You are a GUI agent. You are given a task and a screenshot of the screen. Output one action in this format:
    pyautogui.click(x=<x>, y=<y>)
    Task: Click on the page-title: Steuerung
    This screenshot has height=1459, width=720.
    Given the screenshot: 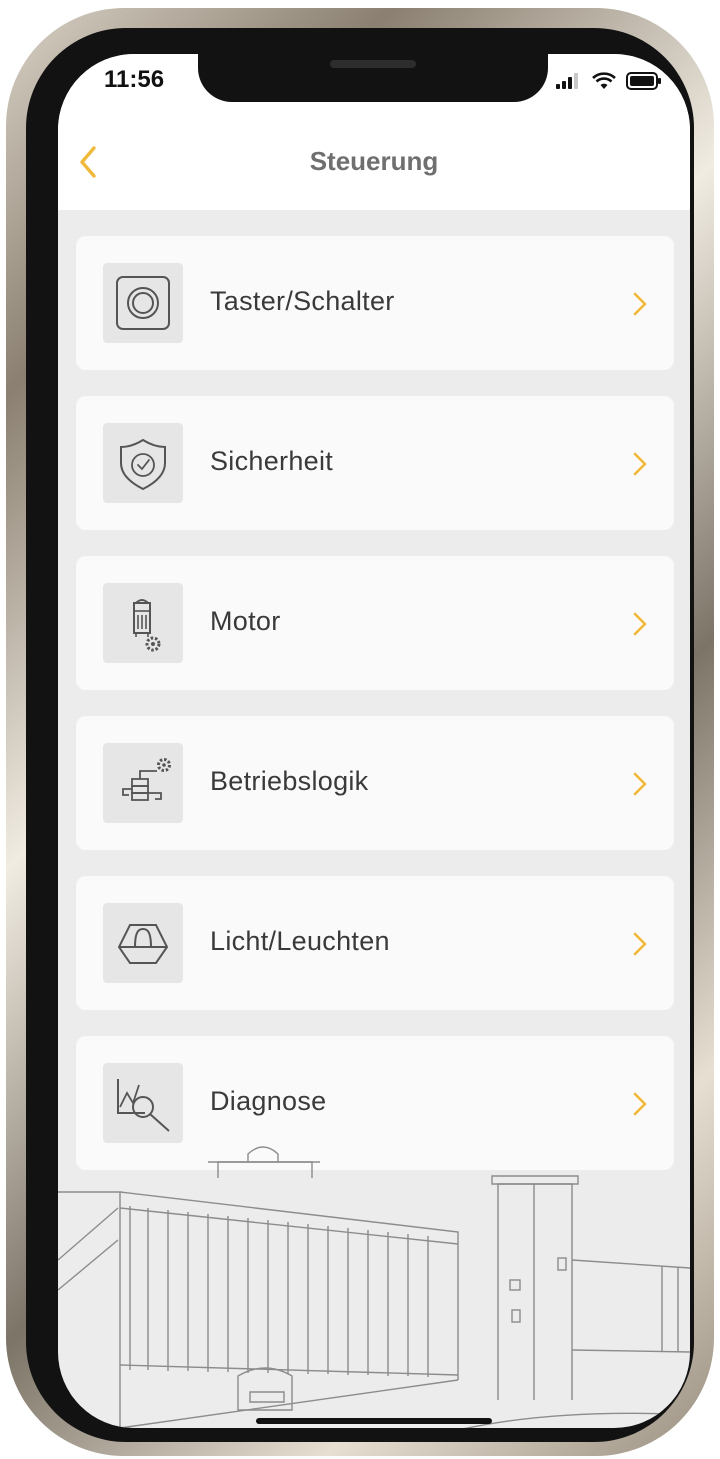 What is the action you would take?
    pyautogui.click(x=374, y=161)
    